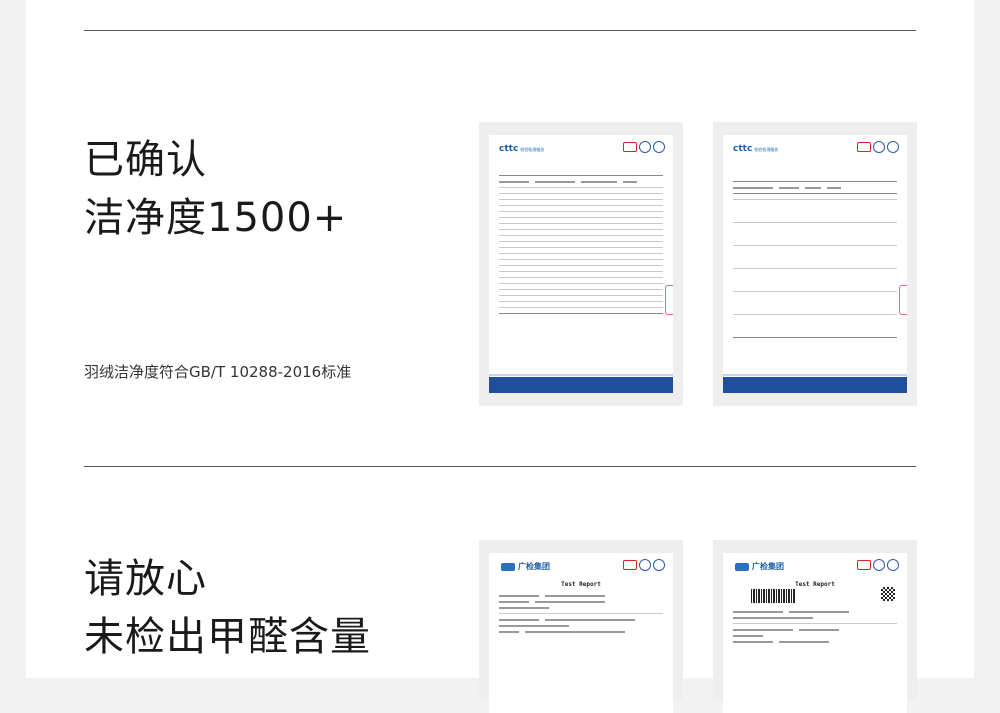  Describe the element at coordinates (773, 596) in the screenshot. I see `barcode-icon` at that location.